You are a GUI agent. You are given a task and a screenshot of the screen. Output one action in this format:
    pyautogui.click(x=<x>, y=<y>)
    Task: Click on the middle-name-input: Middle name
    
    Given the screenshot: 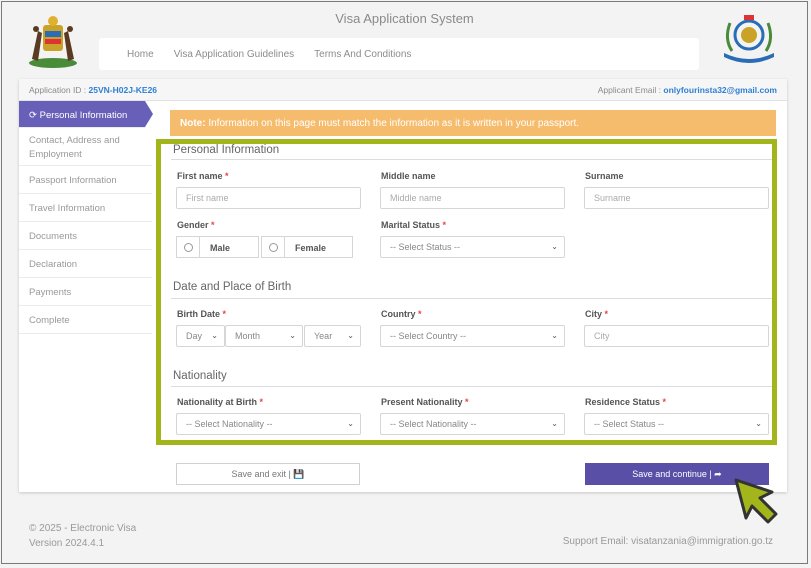 What is the action you would take?
    pyautogui.click(x=472, y=198)
    